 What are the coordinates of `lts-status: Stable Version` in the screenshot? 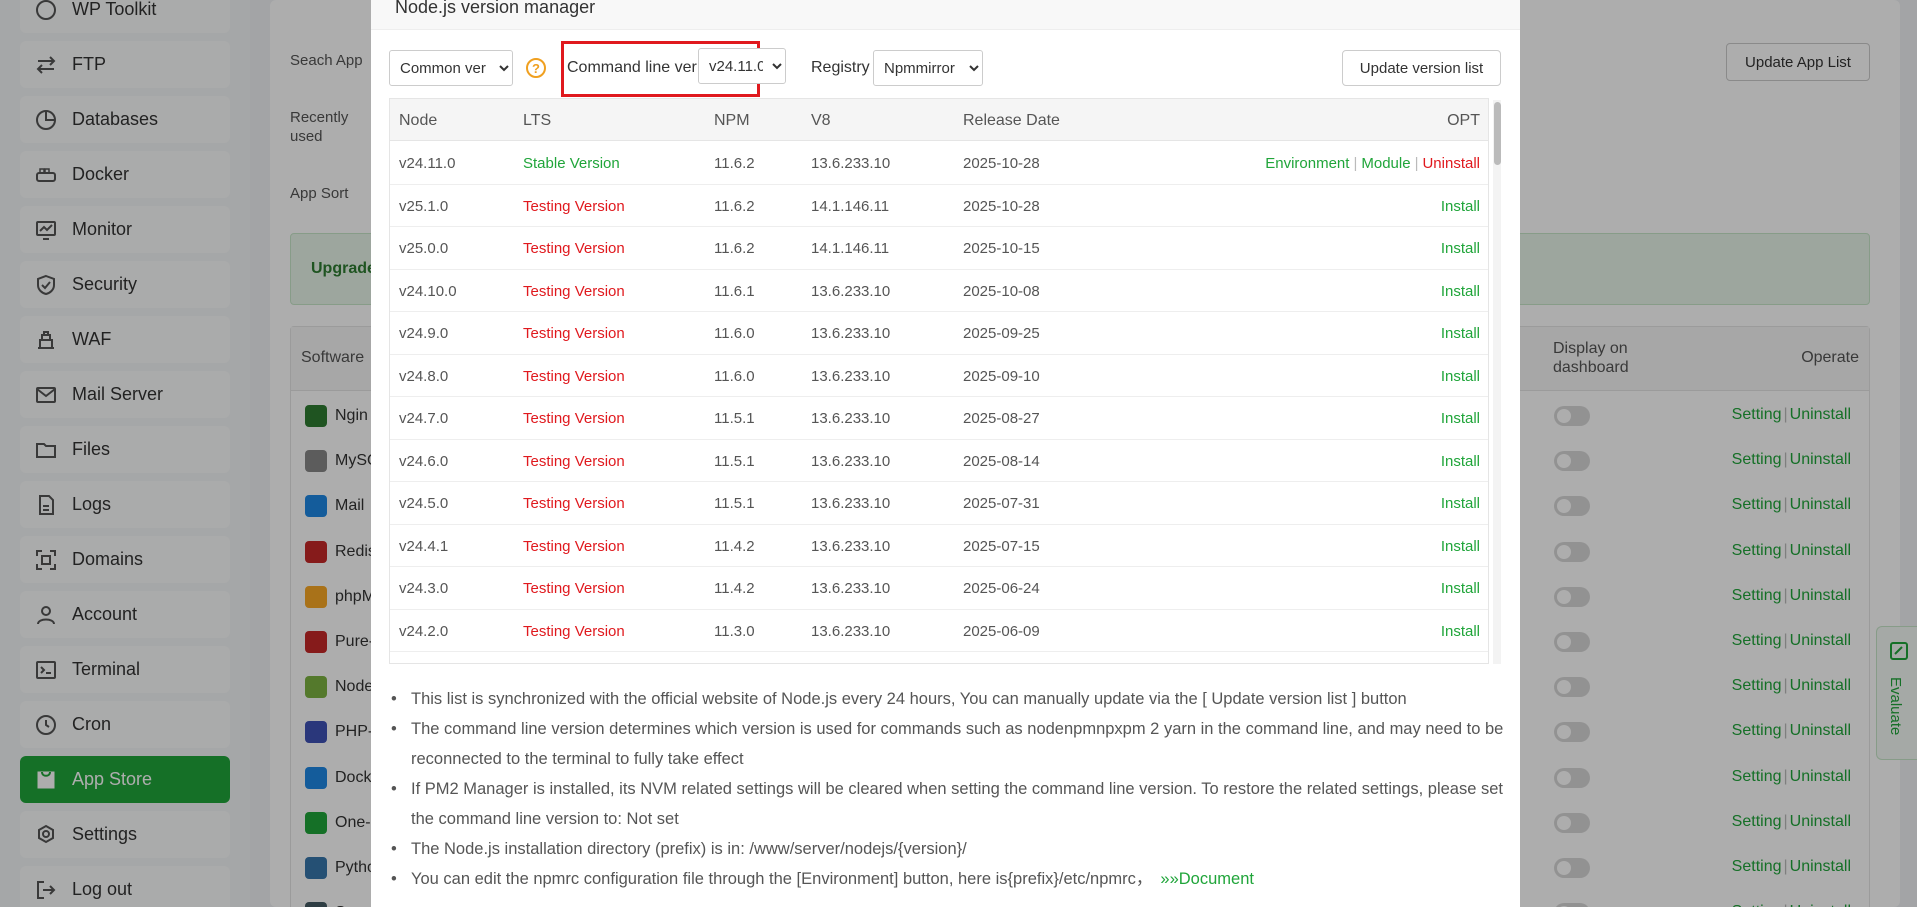 It's located at (571, 163).